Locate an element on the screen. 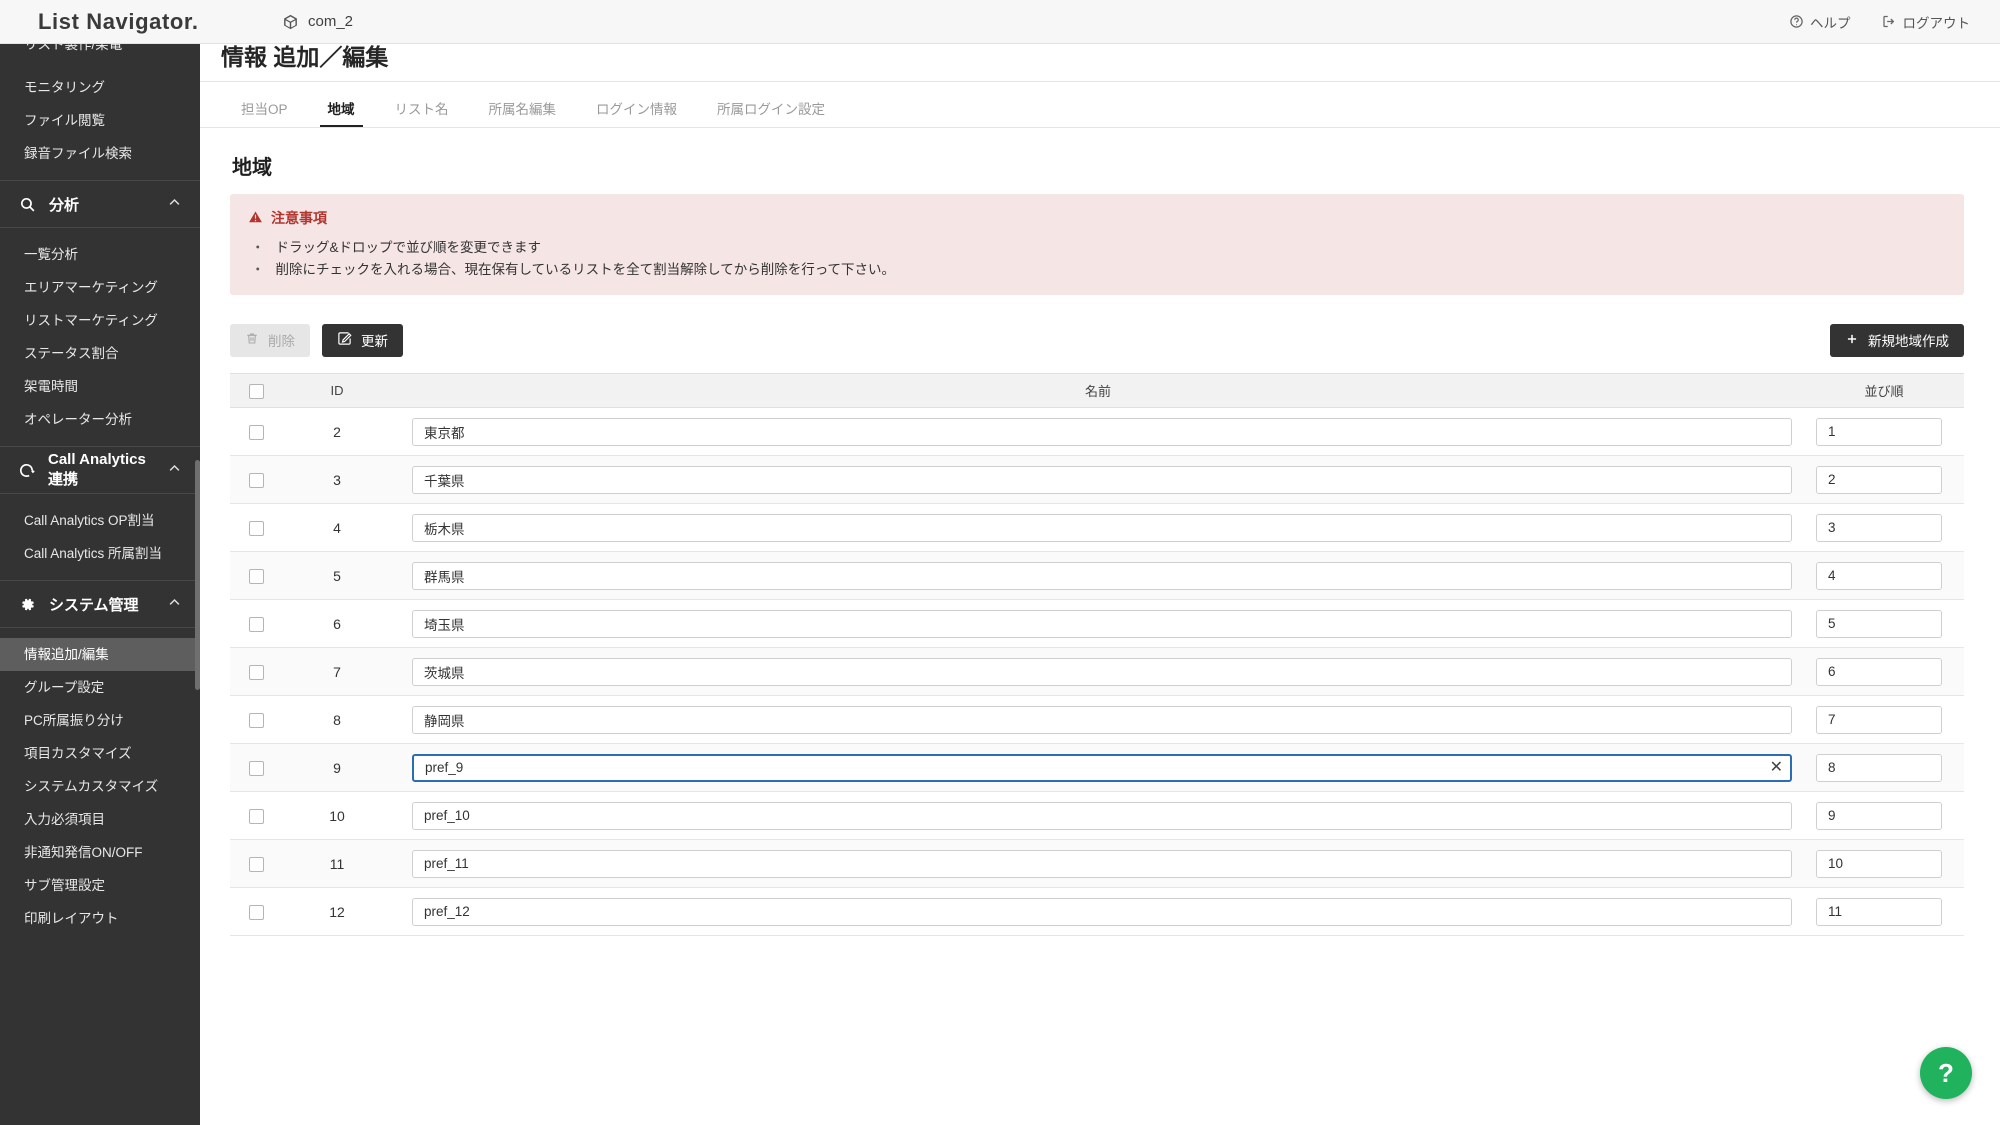  select-all-checkbox is located at coordinates (256, 391).